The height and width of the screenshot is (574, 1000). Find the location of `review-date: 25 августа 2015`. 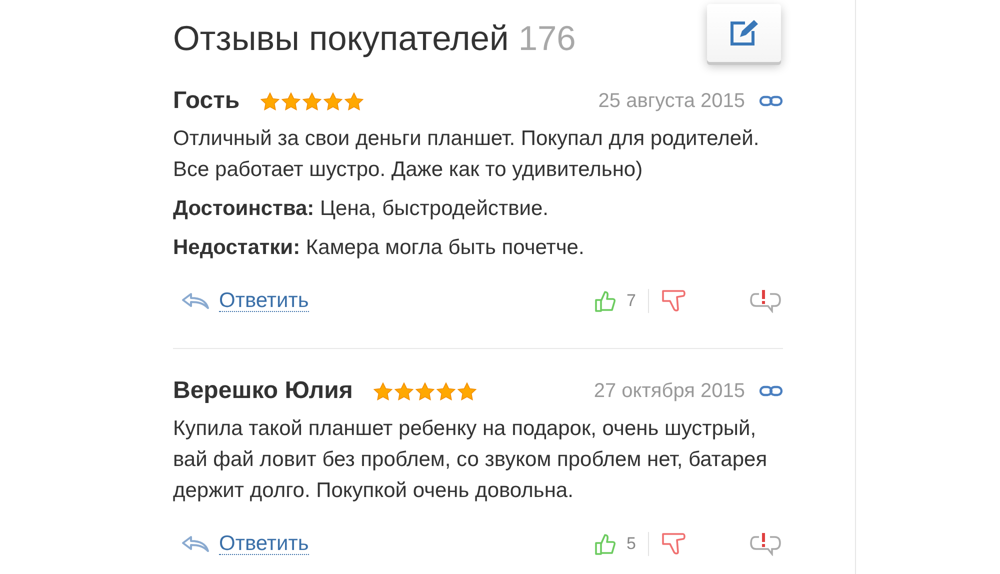

review-date: 25 августа 2015 is located at coordinates (671, 101).